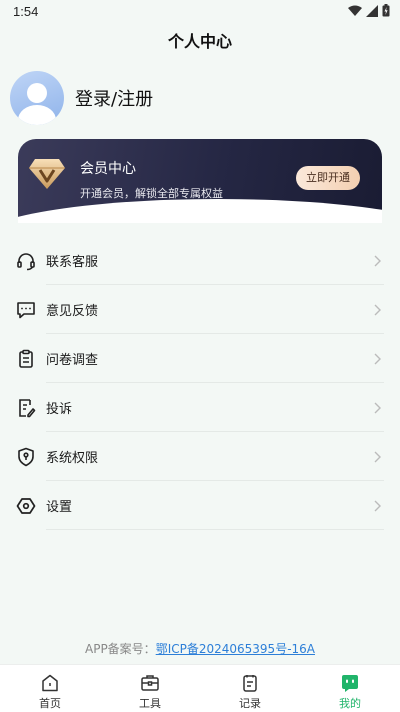  What do you see at coordinates (72, 262) in the screenshot?
I see `menu-label: 联系客服` at bounding box center [72, 262].